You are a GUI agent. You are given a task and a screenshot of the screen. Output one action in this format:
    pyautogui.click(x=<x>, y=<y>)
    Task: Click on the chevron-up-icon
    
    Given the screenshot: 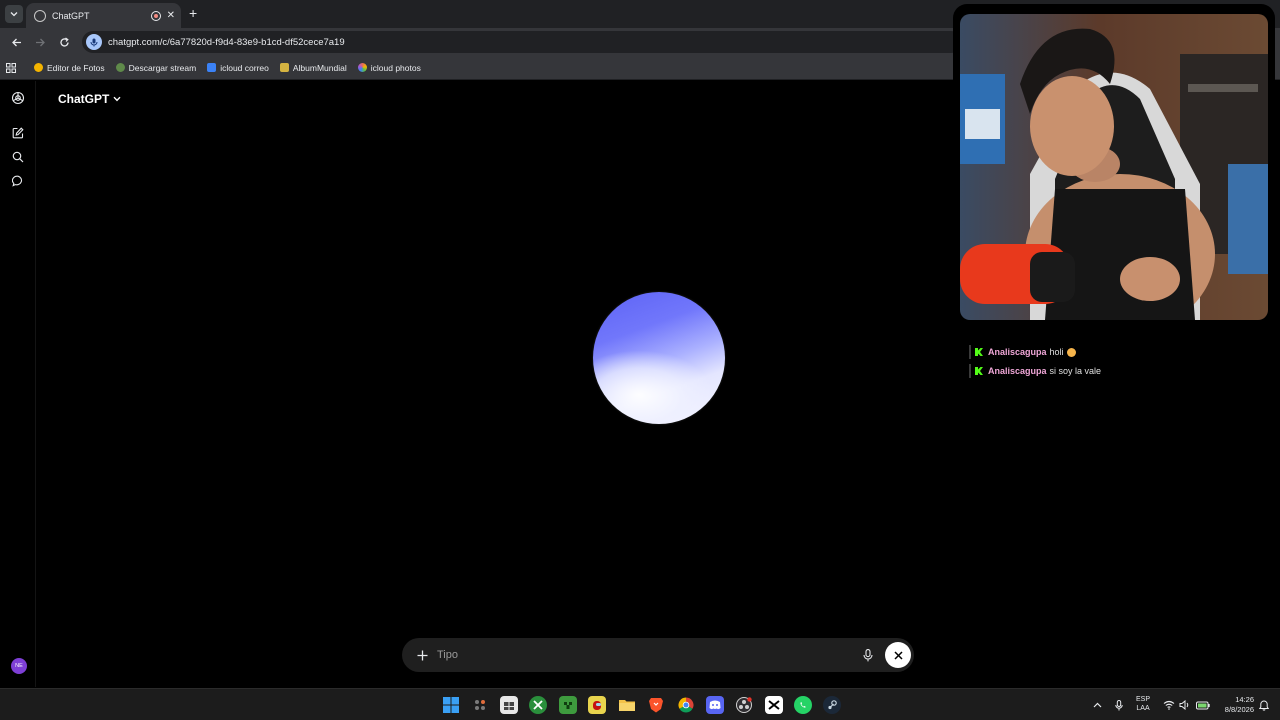 What is the action you would take?
    pyautogui.click(x=1097, y=705)
    